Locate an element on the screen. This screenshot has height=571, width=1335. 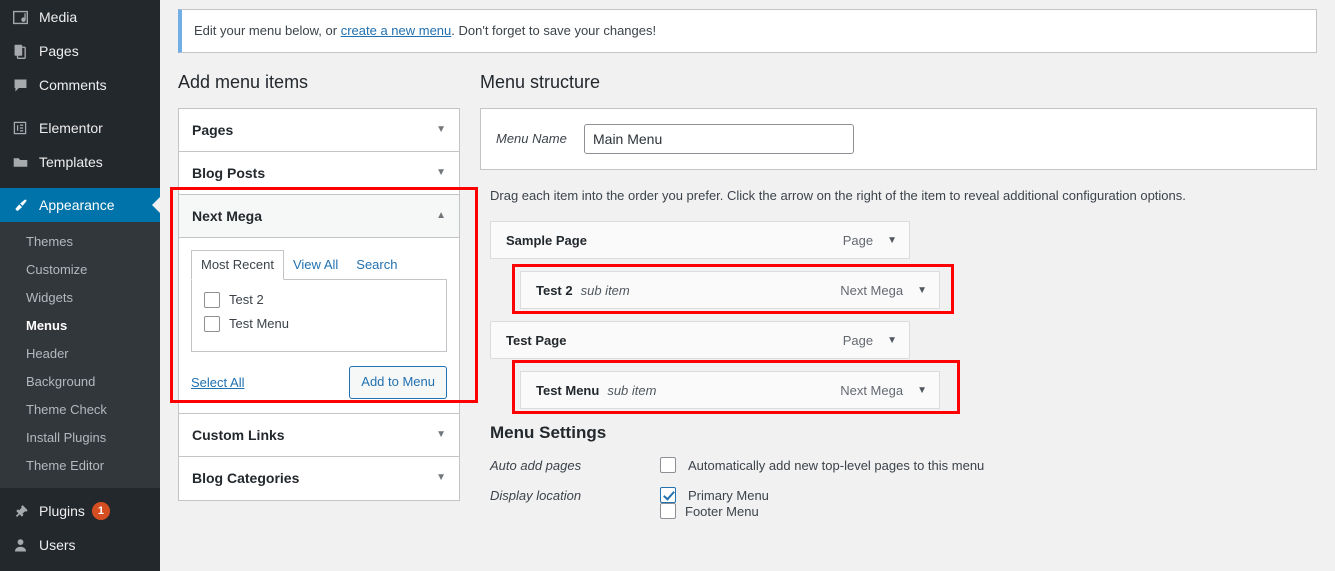
sidebar-item-comments: Comments is located at coordinates (80, 85).